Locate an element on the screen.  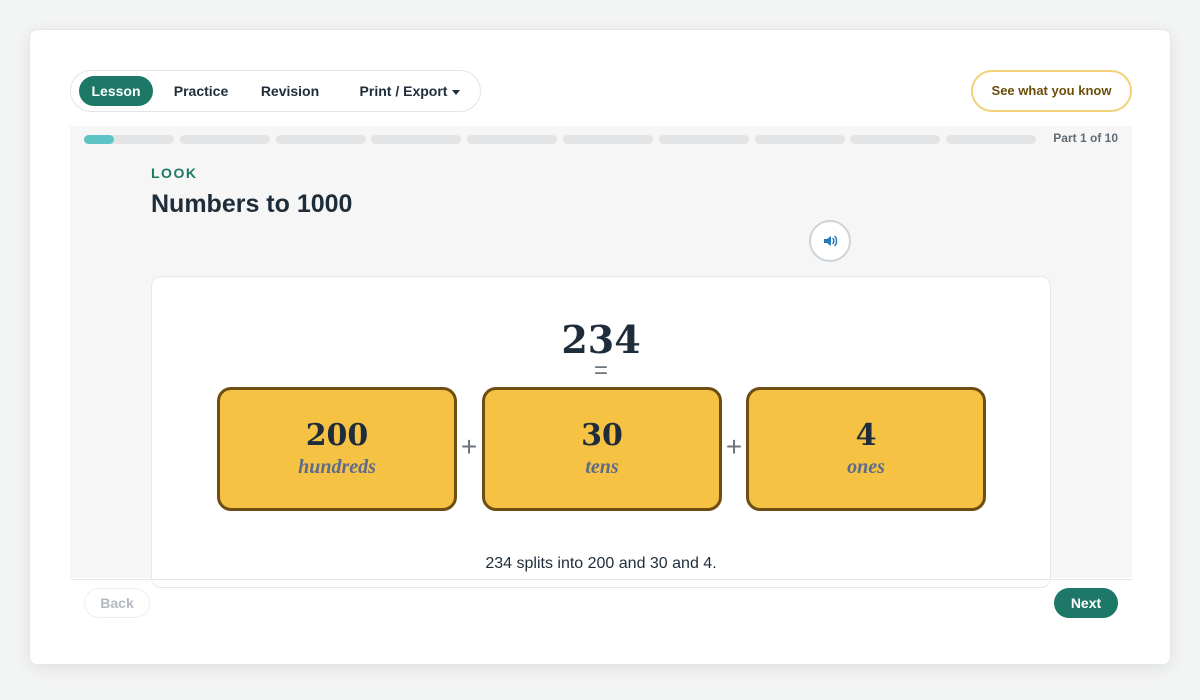
chevron-down-icon is located at coordinates (456, 92).